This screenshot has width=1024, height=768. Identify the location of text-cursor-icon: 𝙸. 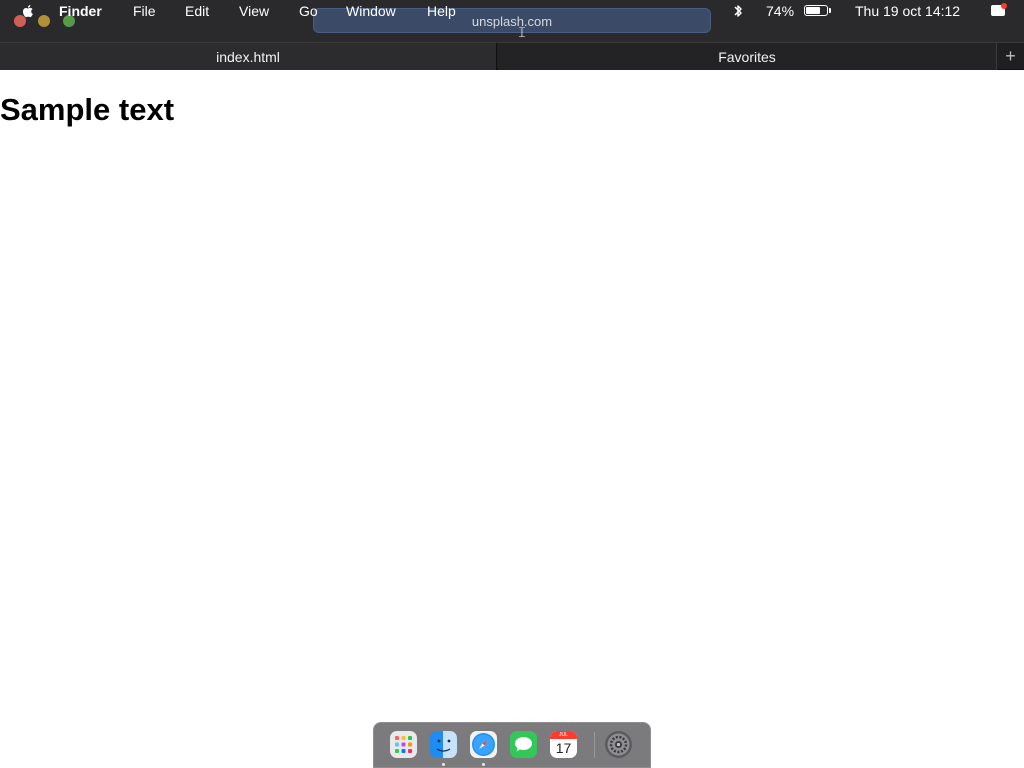
(522, 33).